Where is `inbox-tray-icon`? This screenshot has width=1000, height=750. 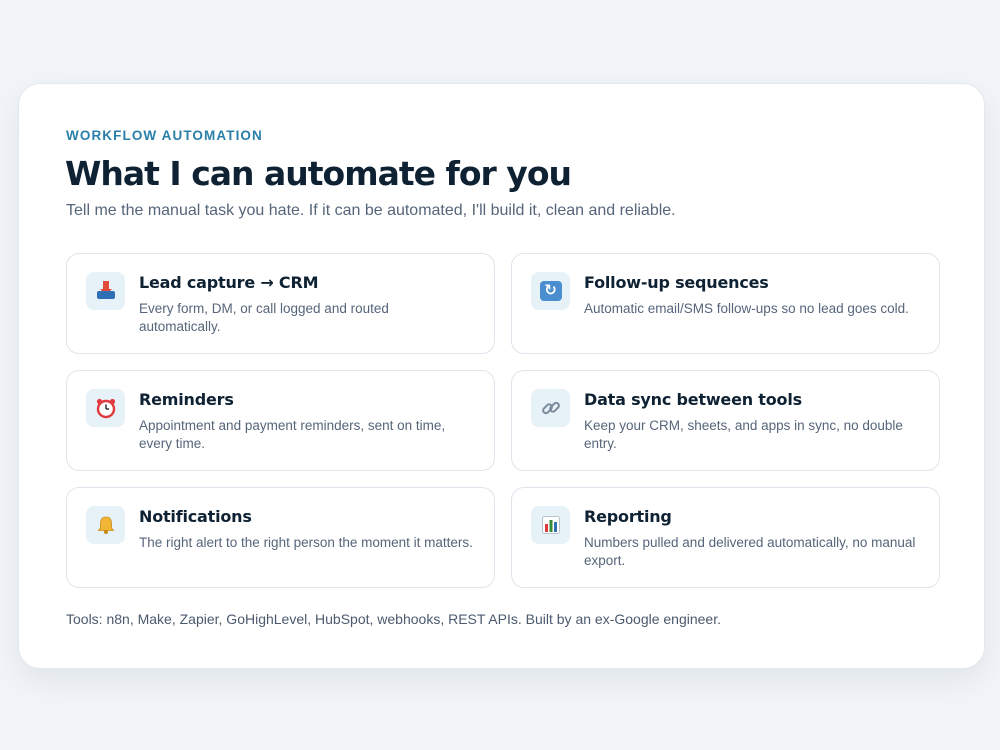
inbox-tray-icon is located at coordinates (105, 291).